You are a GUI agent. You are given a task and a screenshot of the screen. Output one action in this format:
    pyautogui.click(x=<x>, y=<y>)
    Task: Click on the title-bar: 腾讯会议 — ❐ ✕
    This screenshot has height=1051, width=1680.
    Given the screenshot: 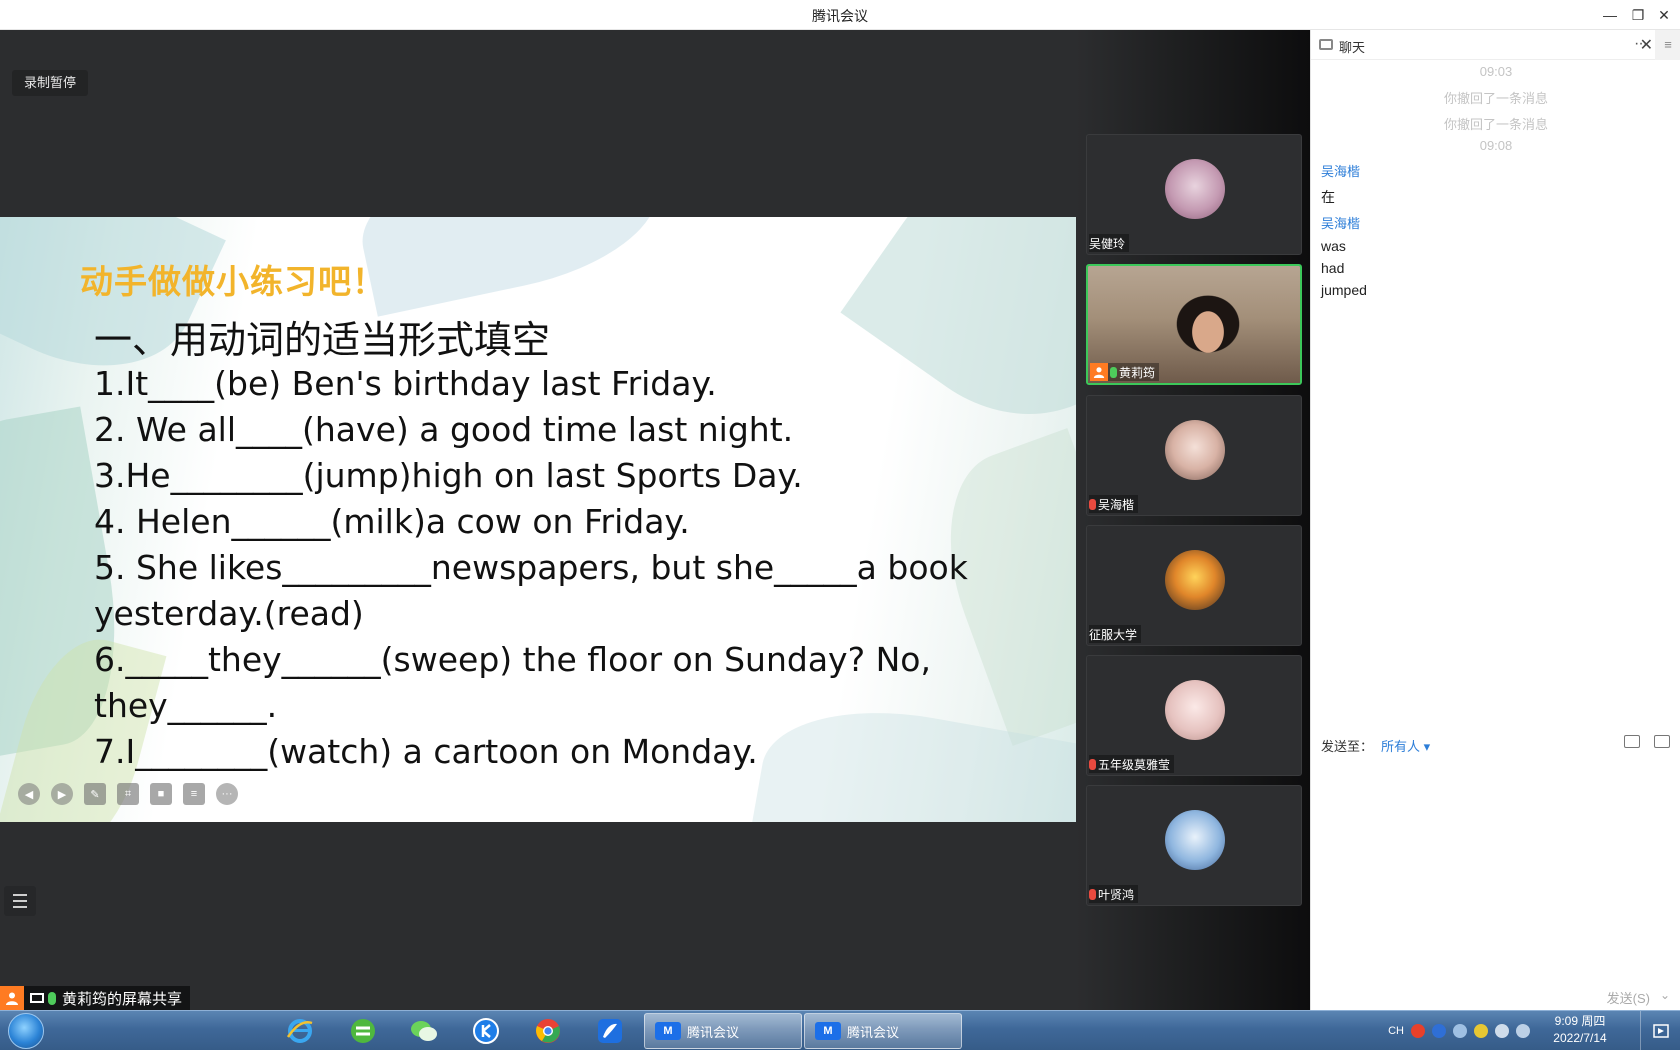 What is the action you would take?
    pyautogui.click(x=840, y=15)
    